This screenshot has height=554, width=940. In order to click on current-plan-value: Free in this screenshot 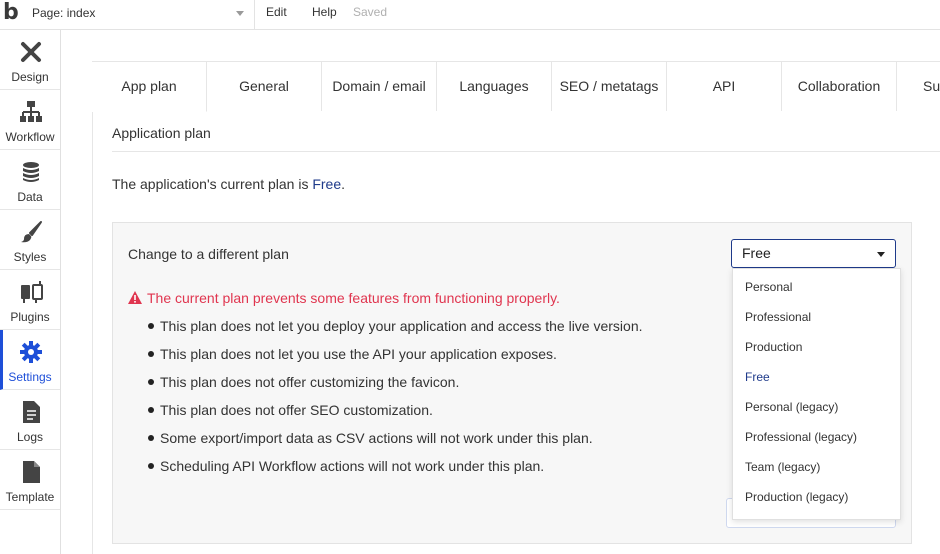, I will do `click(327, 184)`.